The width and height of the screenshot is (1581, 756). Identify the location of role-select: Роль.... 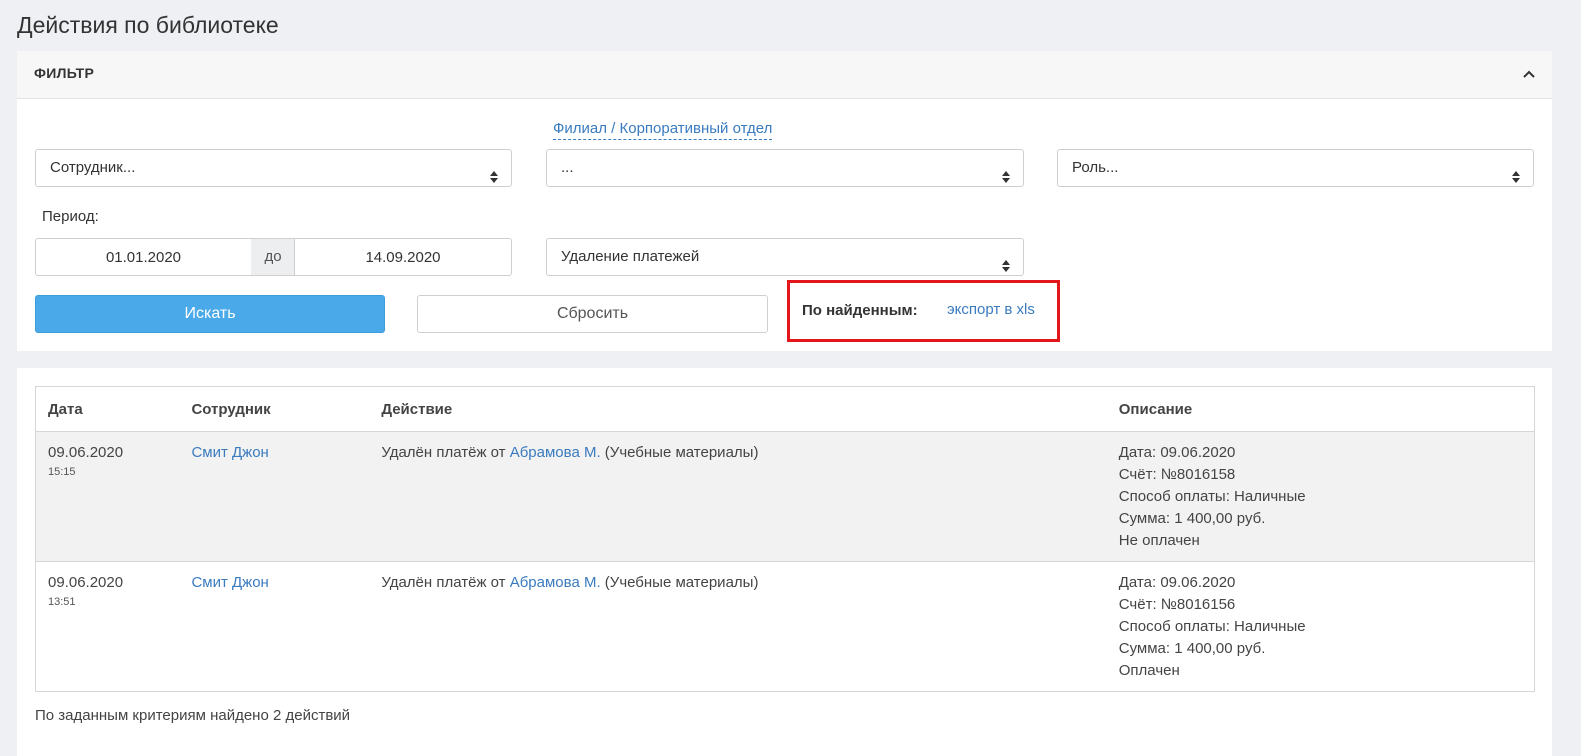
(1295, 168).